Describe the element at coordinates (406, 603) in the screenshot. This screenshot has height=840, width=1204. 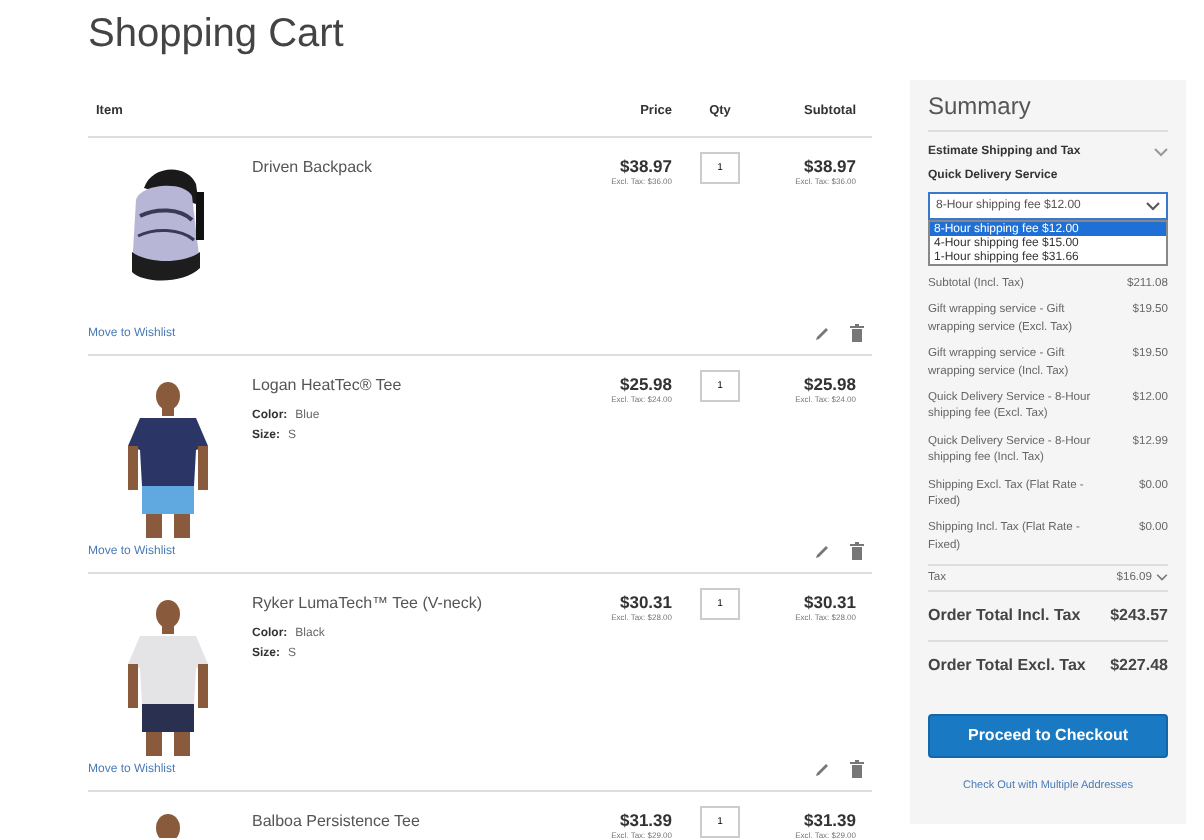
I see `product-name: Ryker LumaTech™ Tee (V-neck)` at that location.